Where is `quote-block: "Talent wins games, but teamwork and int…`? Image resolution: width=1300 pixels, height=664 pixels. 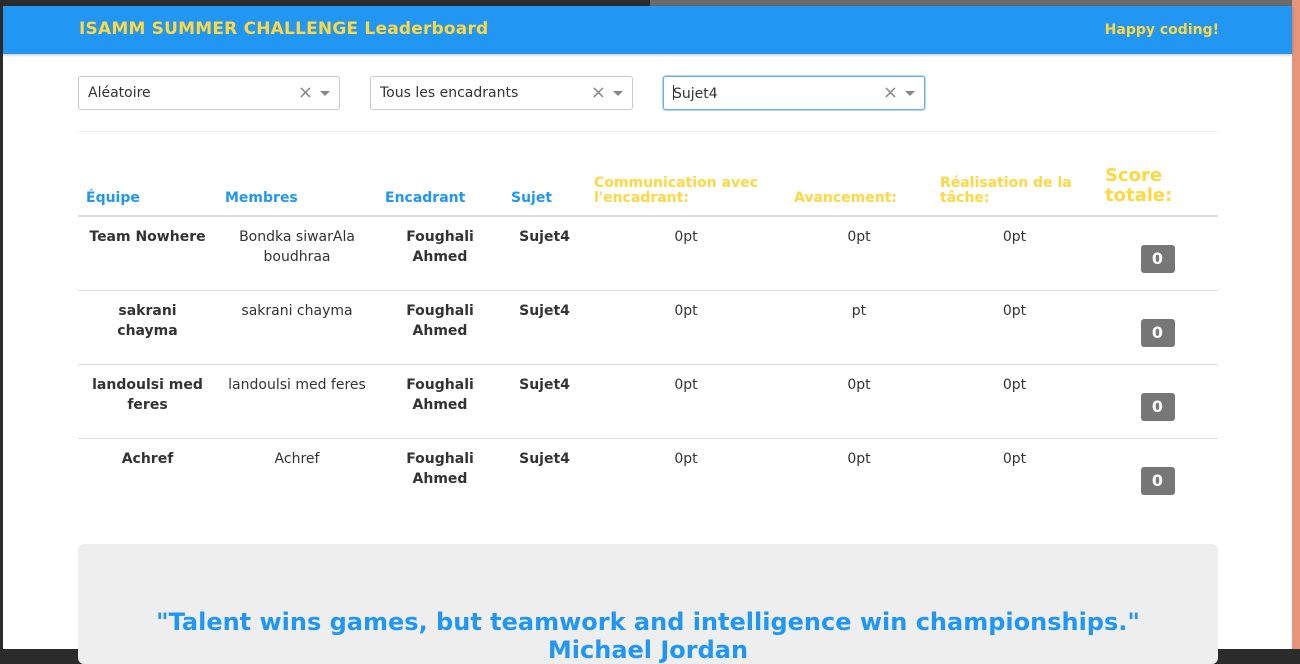
quote-block: "Talent wins games, but teamwork and int… is located at coordinates (648, 636).